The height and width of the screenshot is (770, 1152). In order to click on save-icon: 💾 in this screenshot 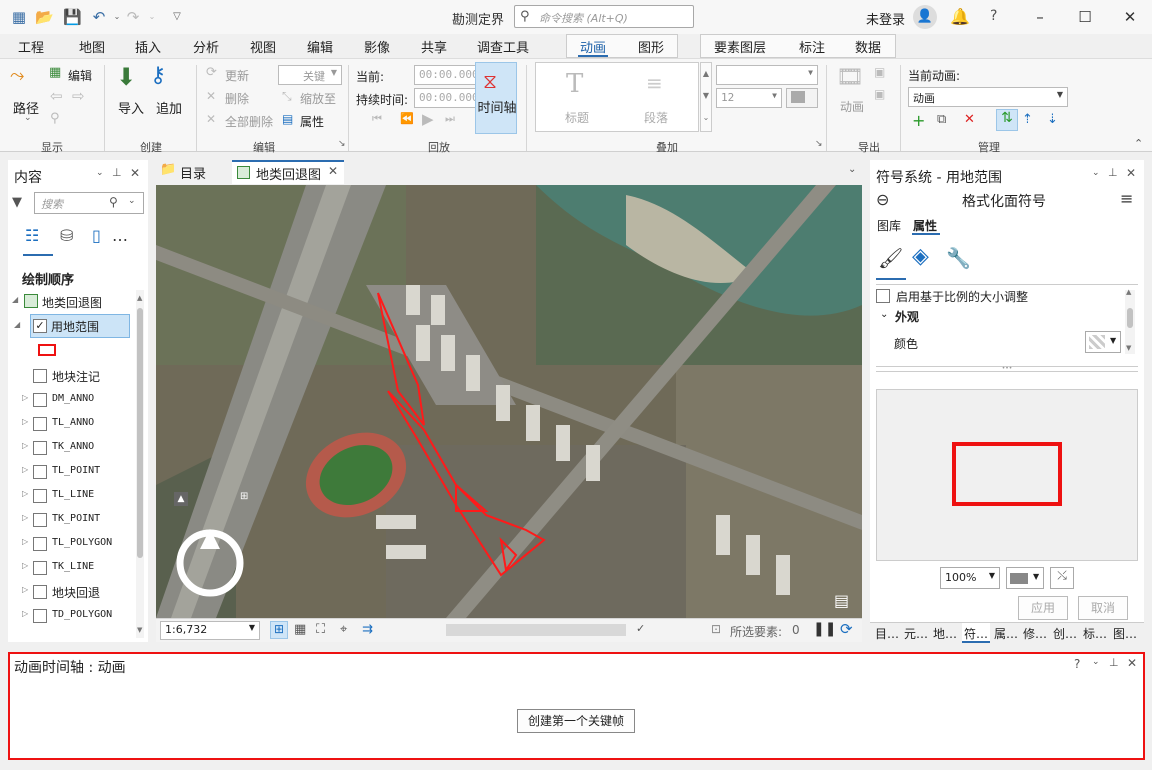, I will do `click(72, 17)`.